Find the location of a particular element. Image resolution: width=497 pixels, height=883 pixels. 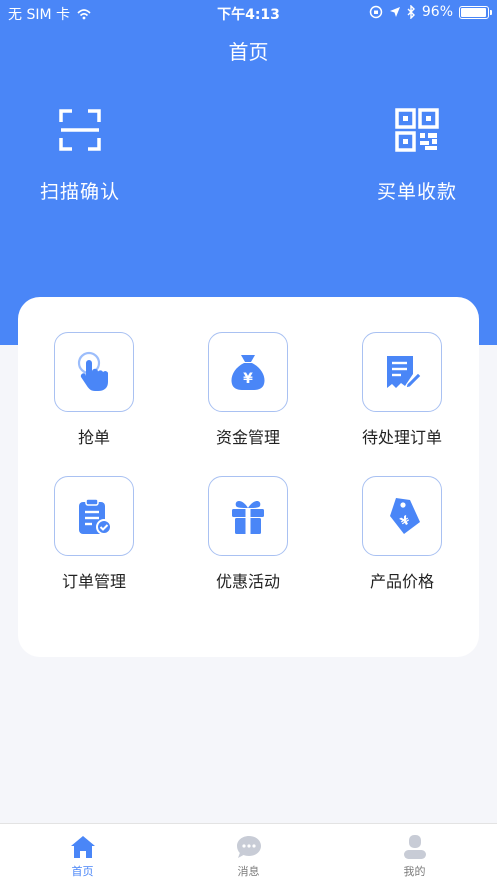

grab-order-button: 抢单 is located at coordinates (94, 390).